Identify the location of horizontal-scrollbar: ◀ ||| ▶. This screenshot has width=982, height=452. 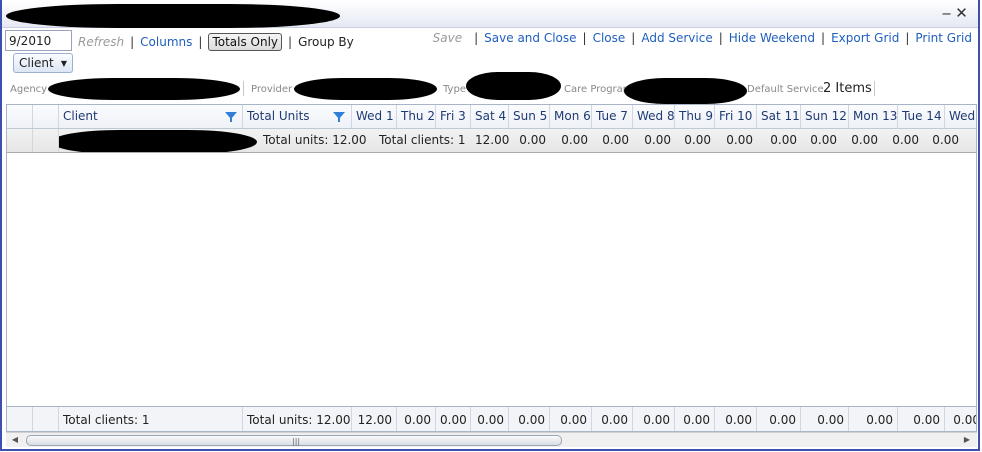
(491, 439).